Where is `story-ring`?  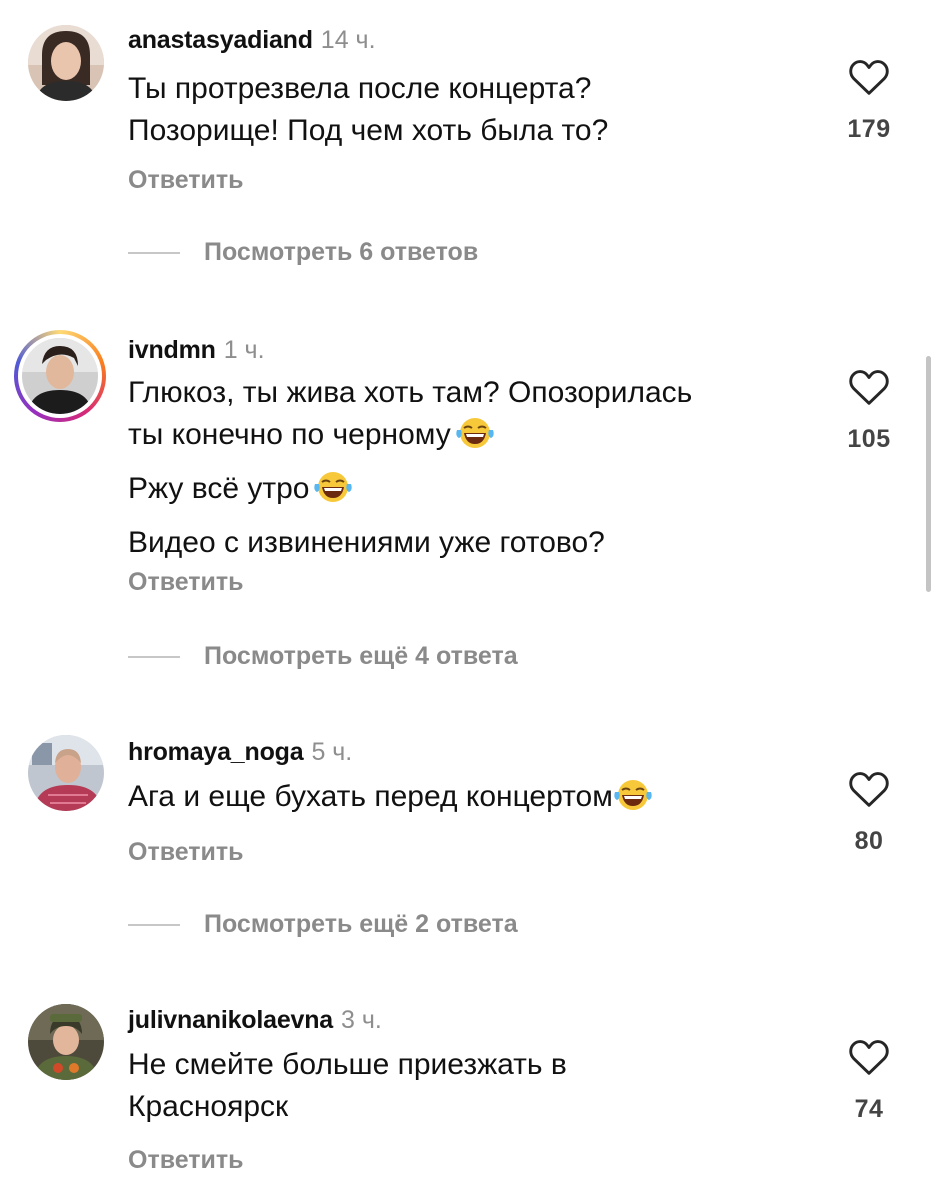 story-ring is located at coordinates (60, 376).